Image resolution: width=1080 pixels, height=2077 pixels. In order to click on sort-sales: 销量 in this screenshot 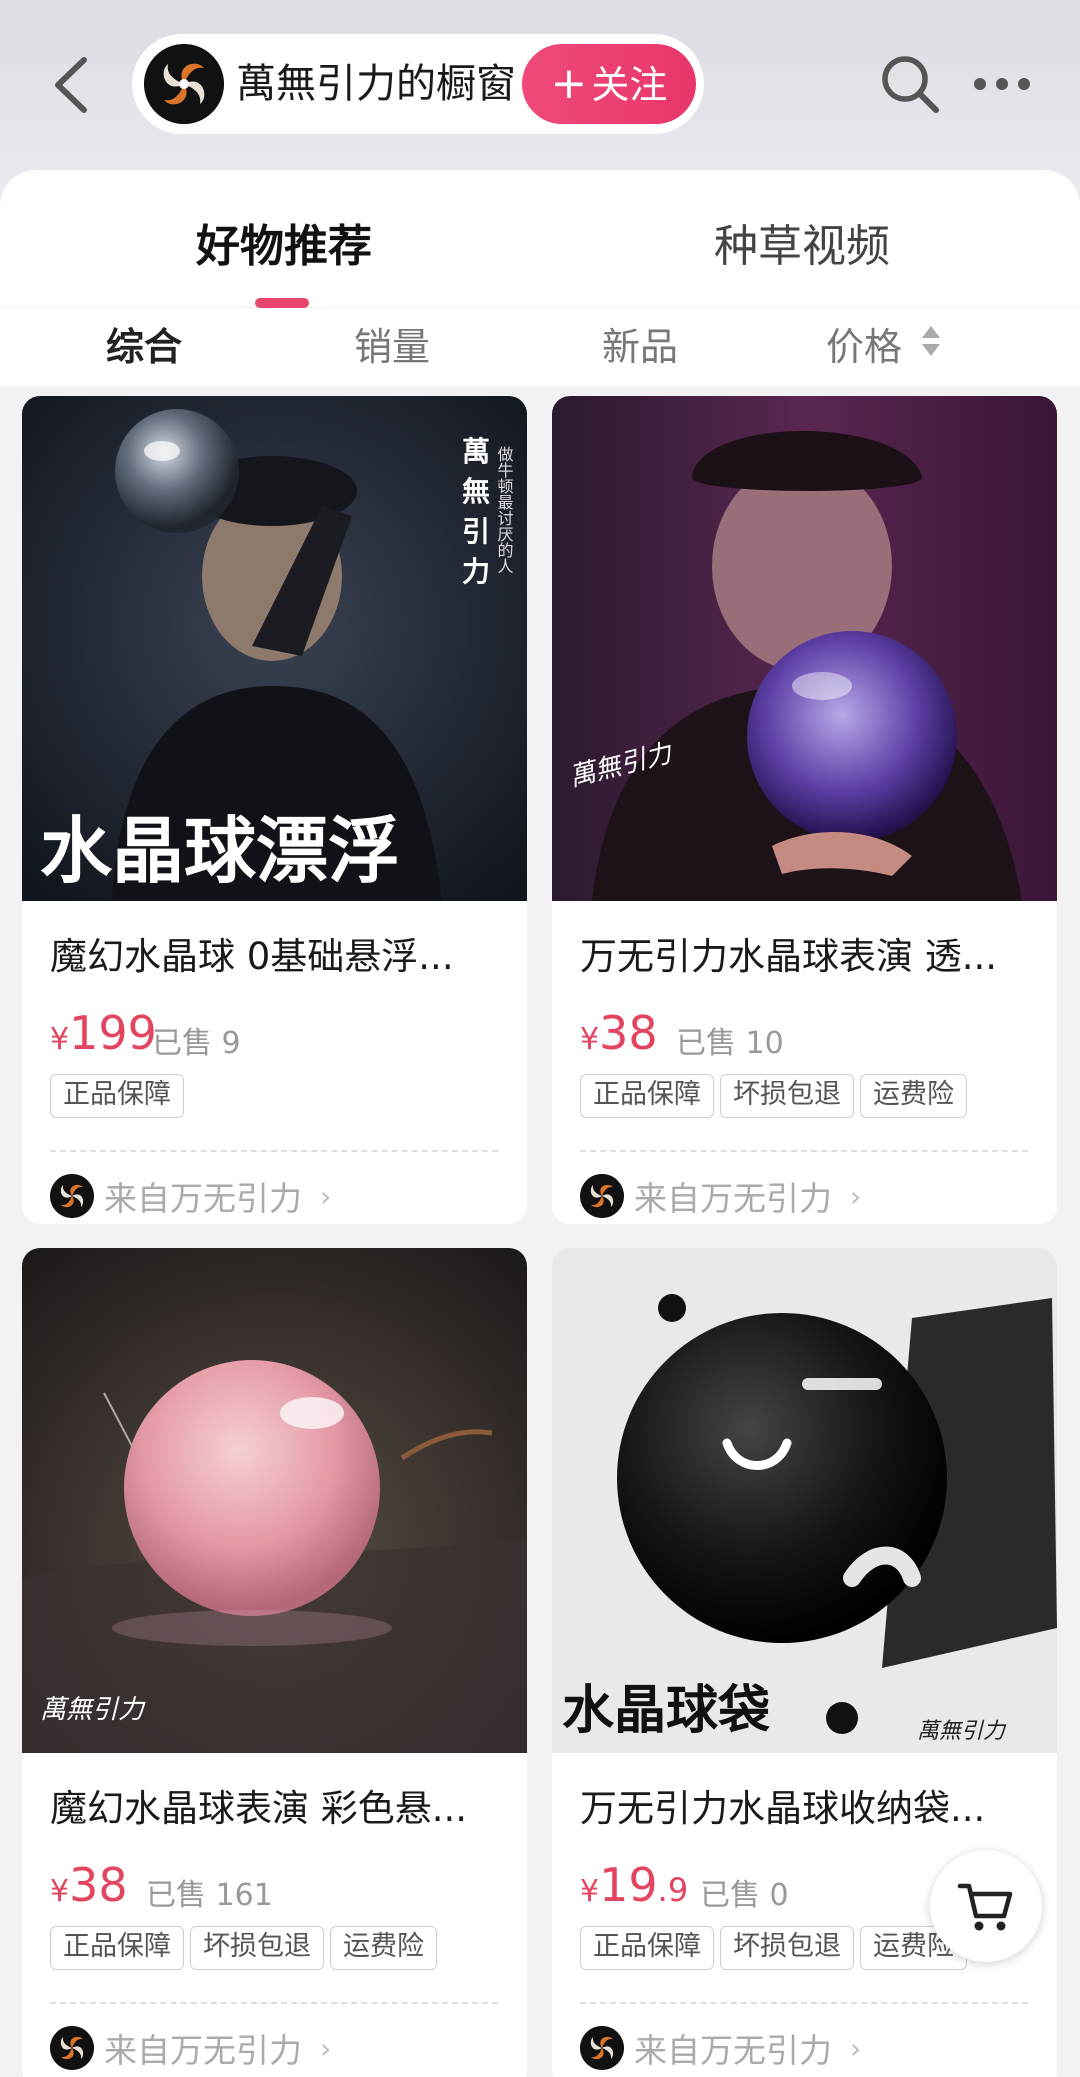, I will do `click(392, 343)`.